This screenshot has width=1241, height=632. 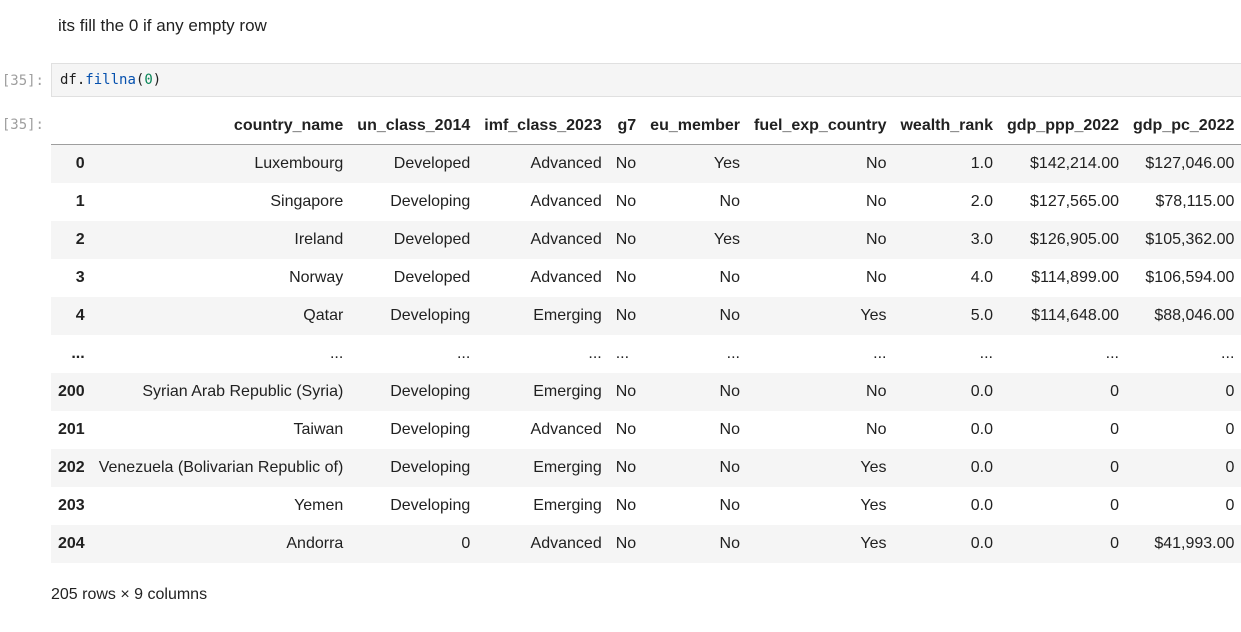 I want to click on column-header: country_name, so click(x=221, y=126).